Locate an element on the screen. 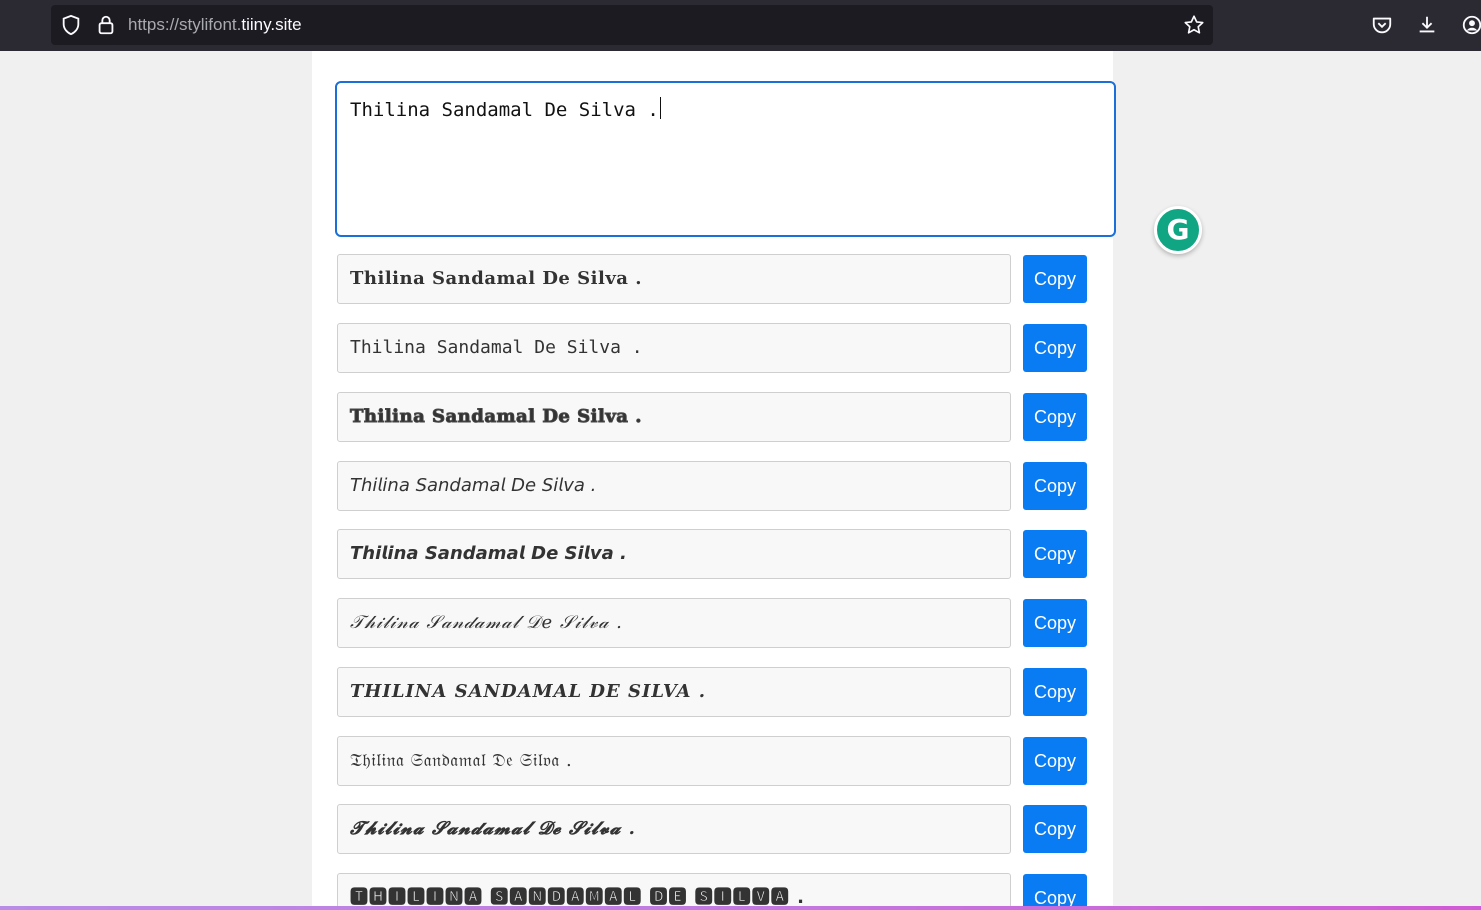 This screenshot has height=910, width=1481. styled-output: 𝓣𝓱𝓲𝓵𝓲𝓷𝓪 𝓢𝓪𝓷𝓭𝓪𝓶𝓪𝓵 𝓓𝓮 𝓢𝓲𝓵𝓿𝓪 . is located at coordinates (674, 829).